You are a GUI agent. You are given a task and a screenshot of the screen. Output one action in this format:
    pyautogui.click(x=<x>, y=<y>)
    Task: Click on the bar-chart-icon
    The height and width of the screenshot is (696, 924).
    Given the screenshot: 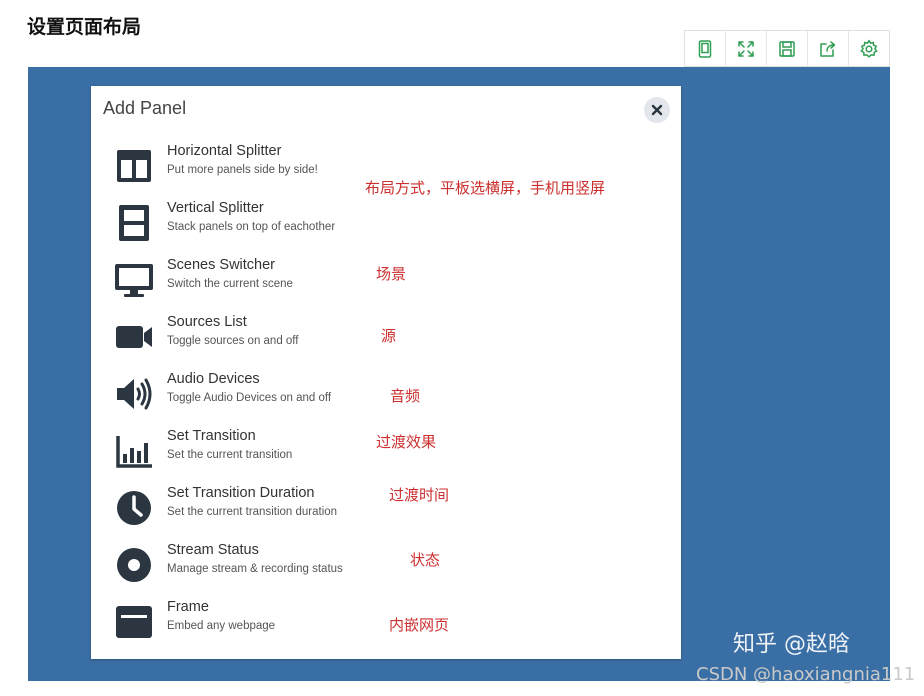 What is the action you would take?
    pyautogui.click(x=134, y=451)
    